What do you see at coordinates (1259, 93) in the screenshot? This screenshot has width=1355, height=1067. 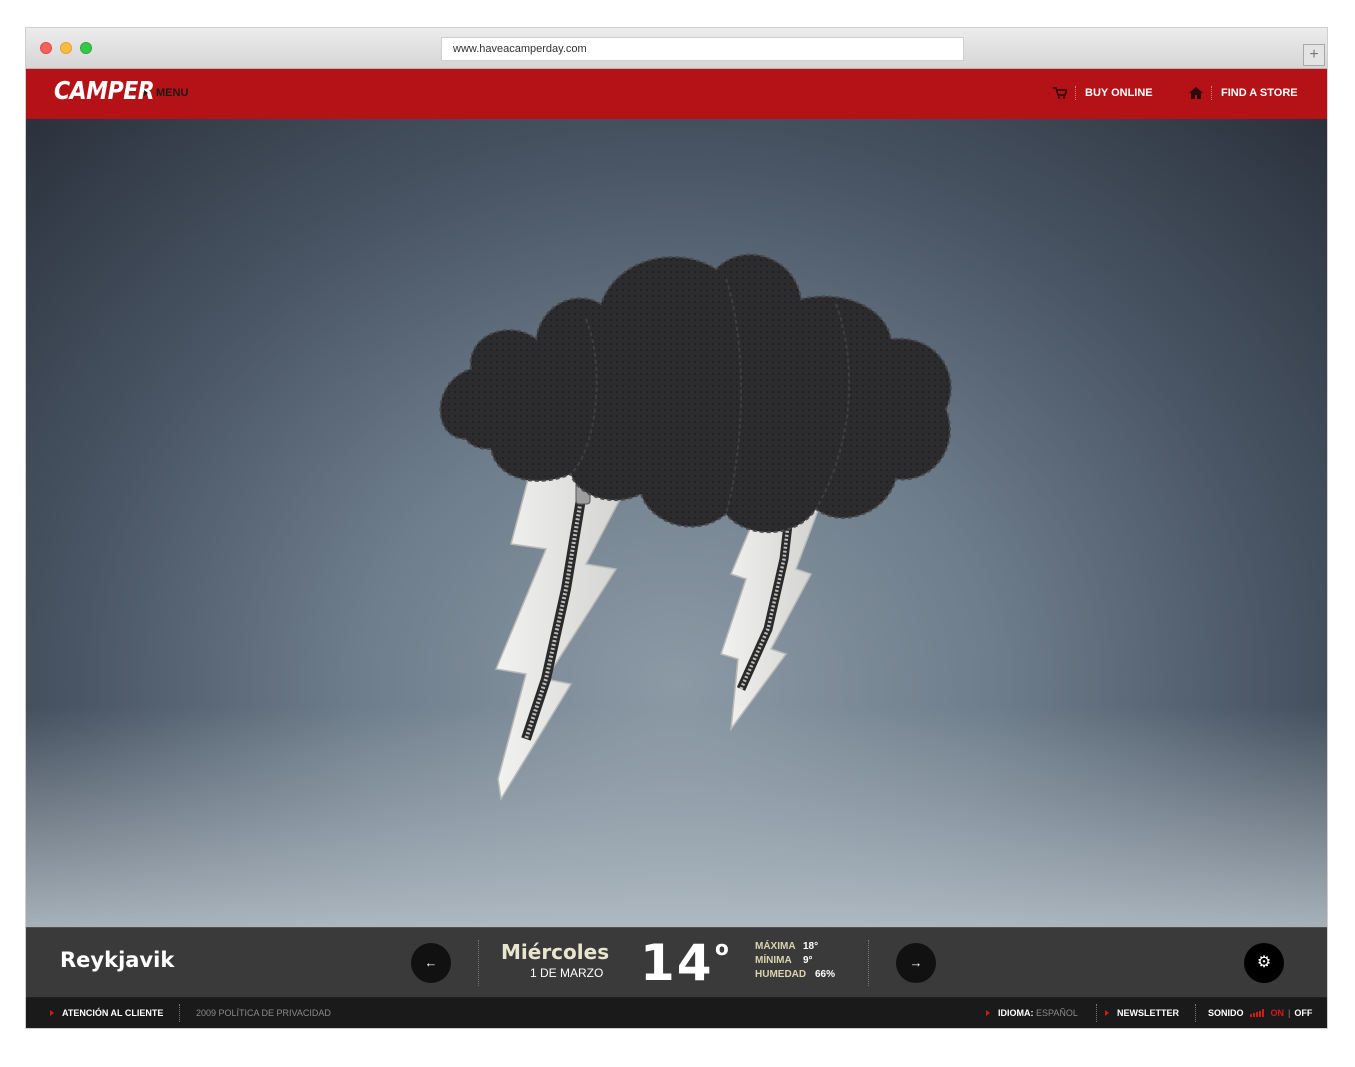 I see `find-store-label: FIND A STORE` at bounding box center [1259, 93].